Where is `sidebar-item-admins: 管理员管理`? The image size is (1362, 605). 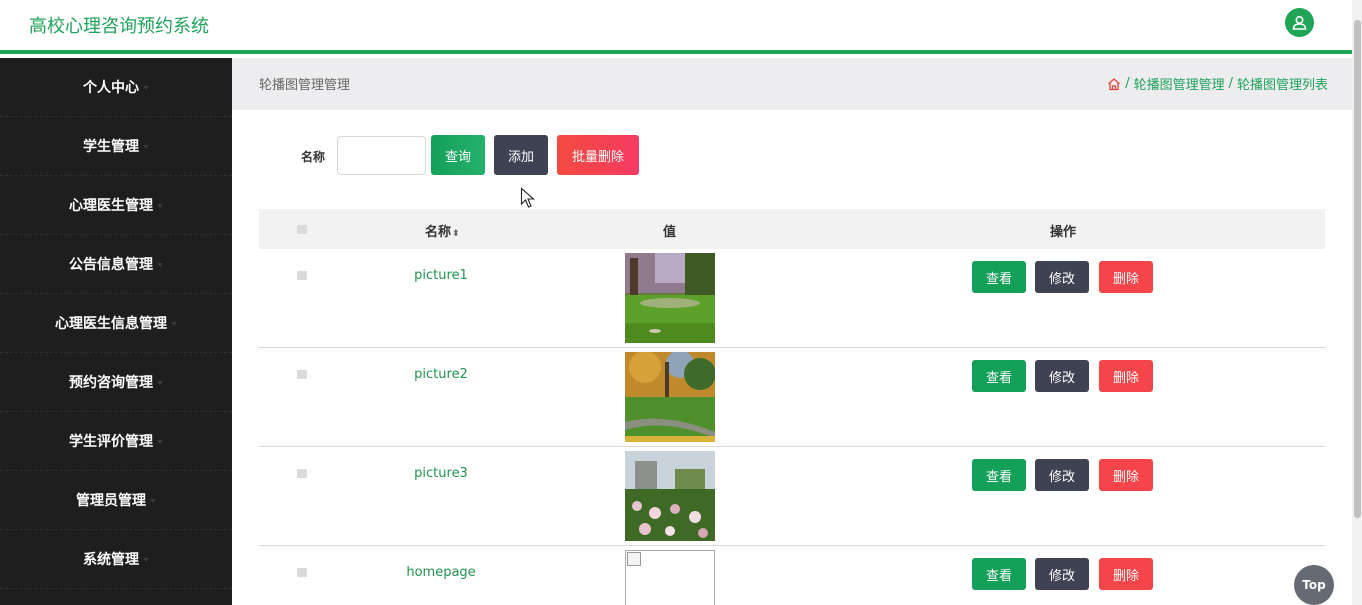 sidebar-item-admins: 管理员管理 is located at coordinates (116, 500).